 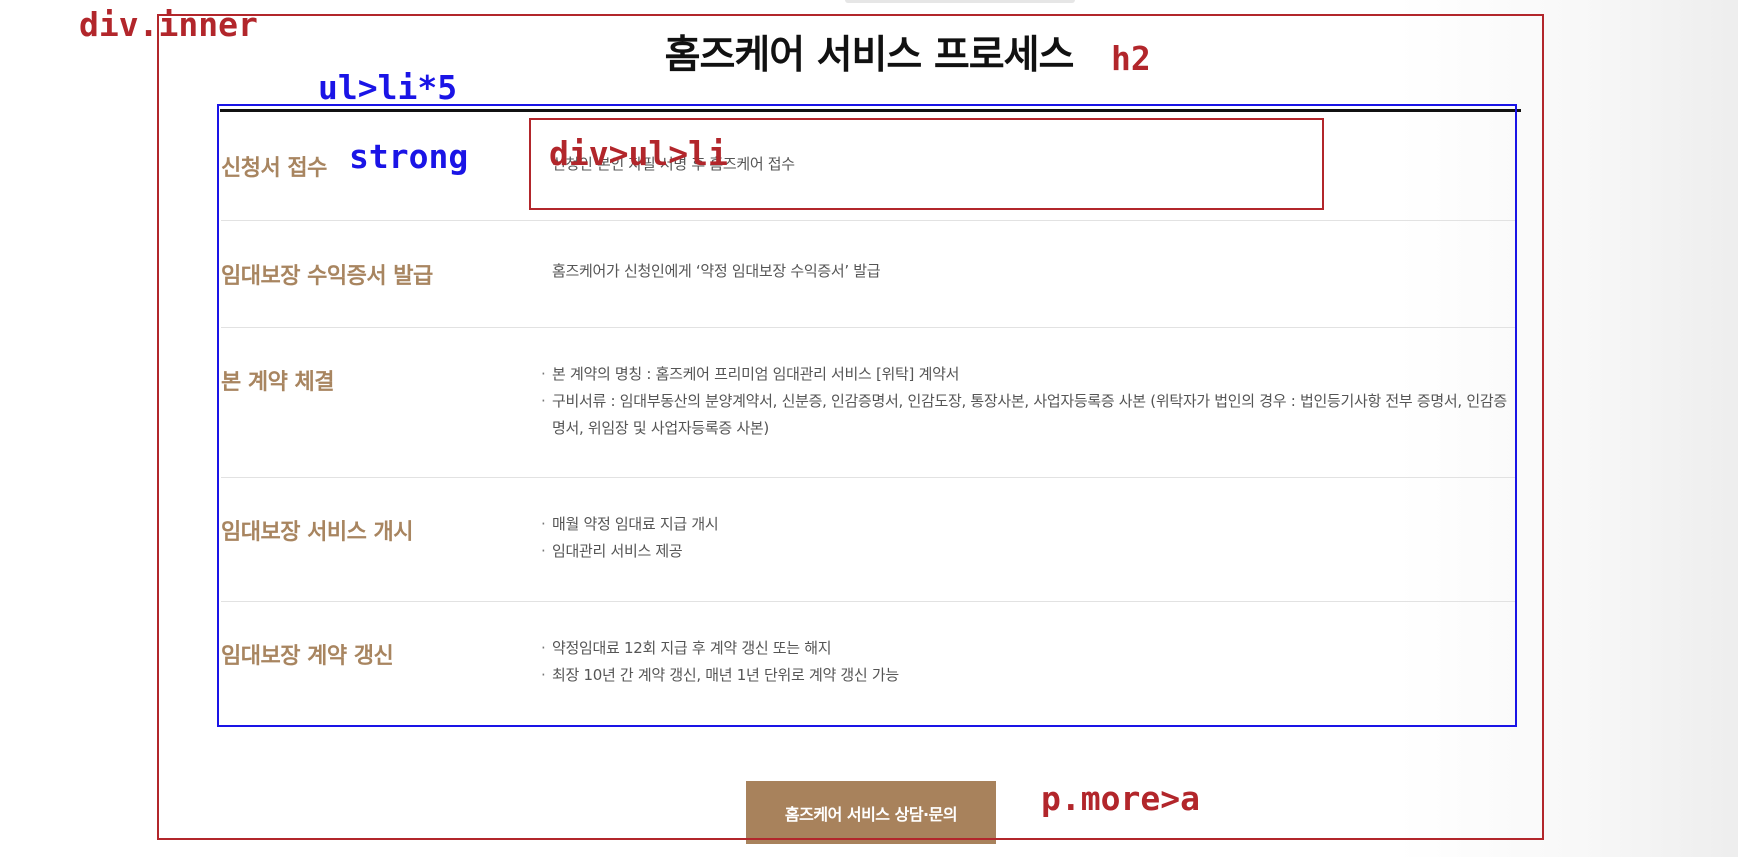 What do you see at coordinates (960, 1) in the screenshot?
I see `top-tab-edge` at bounding box center [960, 1].